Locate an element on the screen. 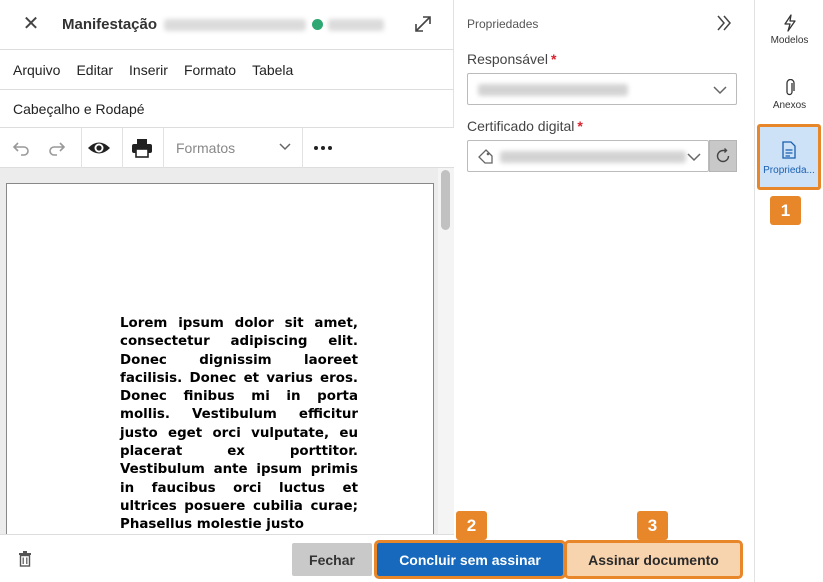 Image resolution: width=823 pixels, height=582 pixels. refresh-icon is located at coordinates (723, 156).